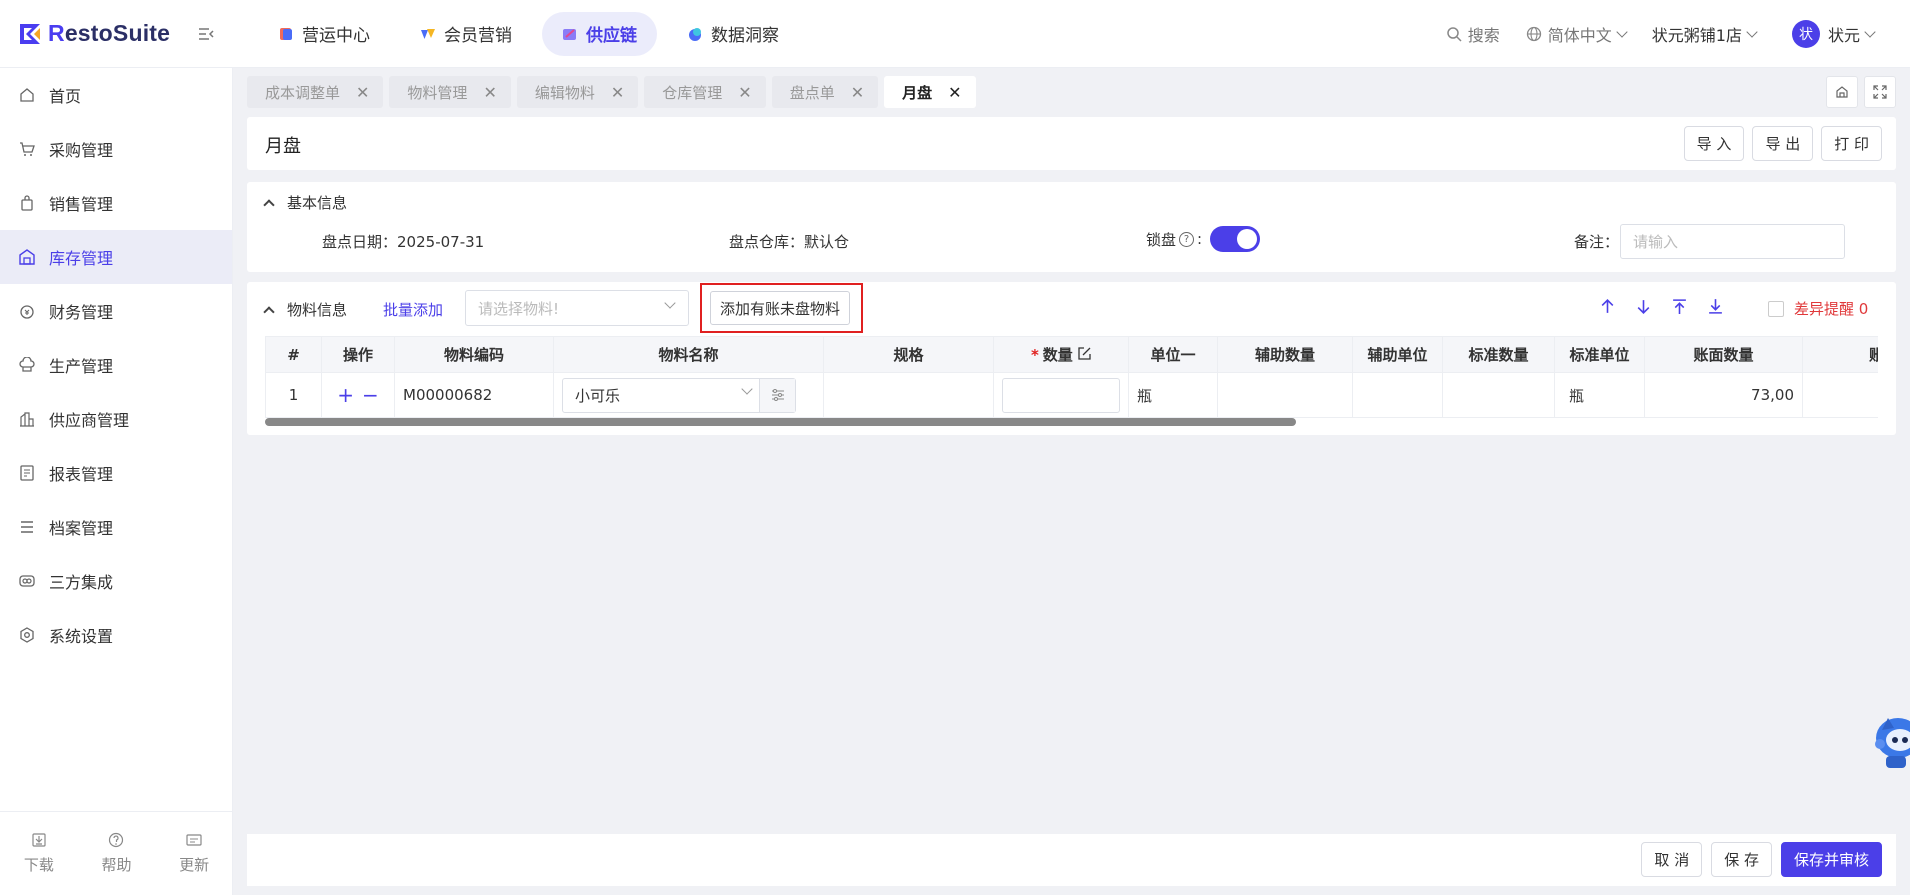  I want to click on difference-alert-checkbox, so click(1776, 308).